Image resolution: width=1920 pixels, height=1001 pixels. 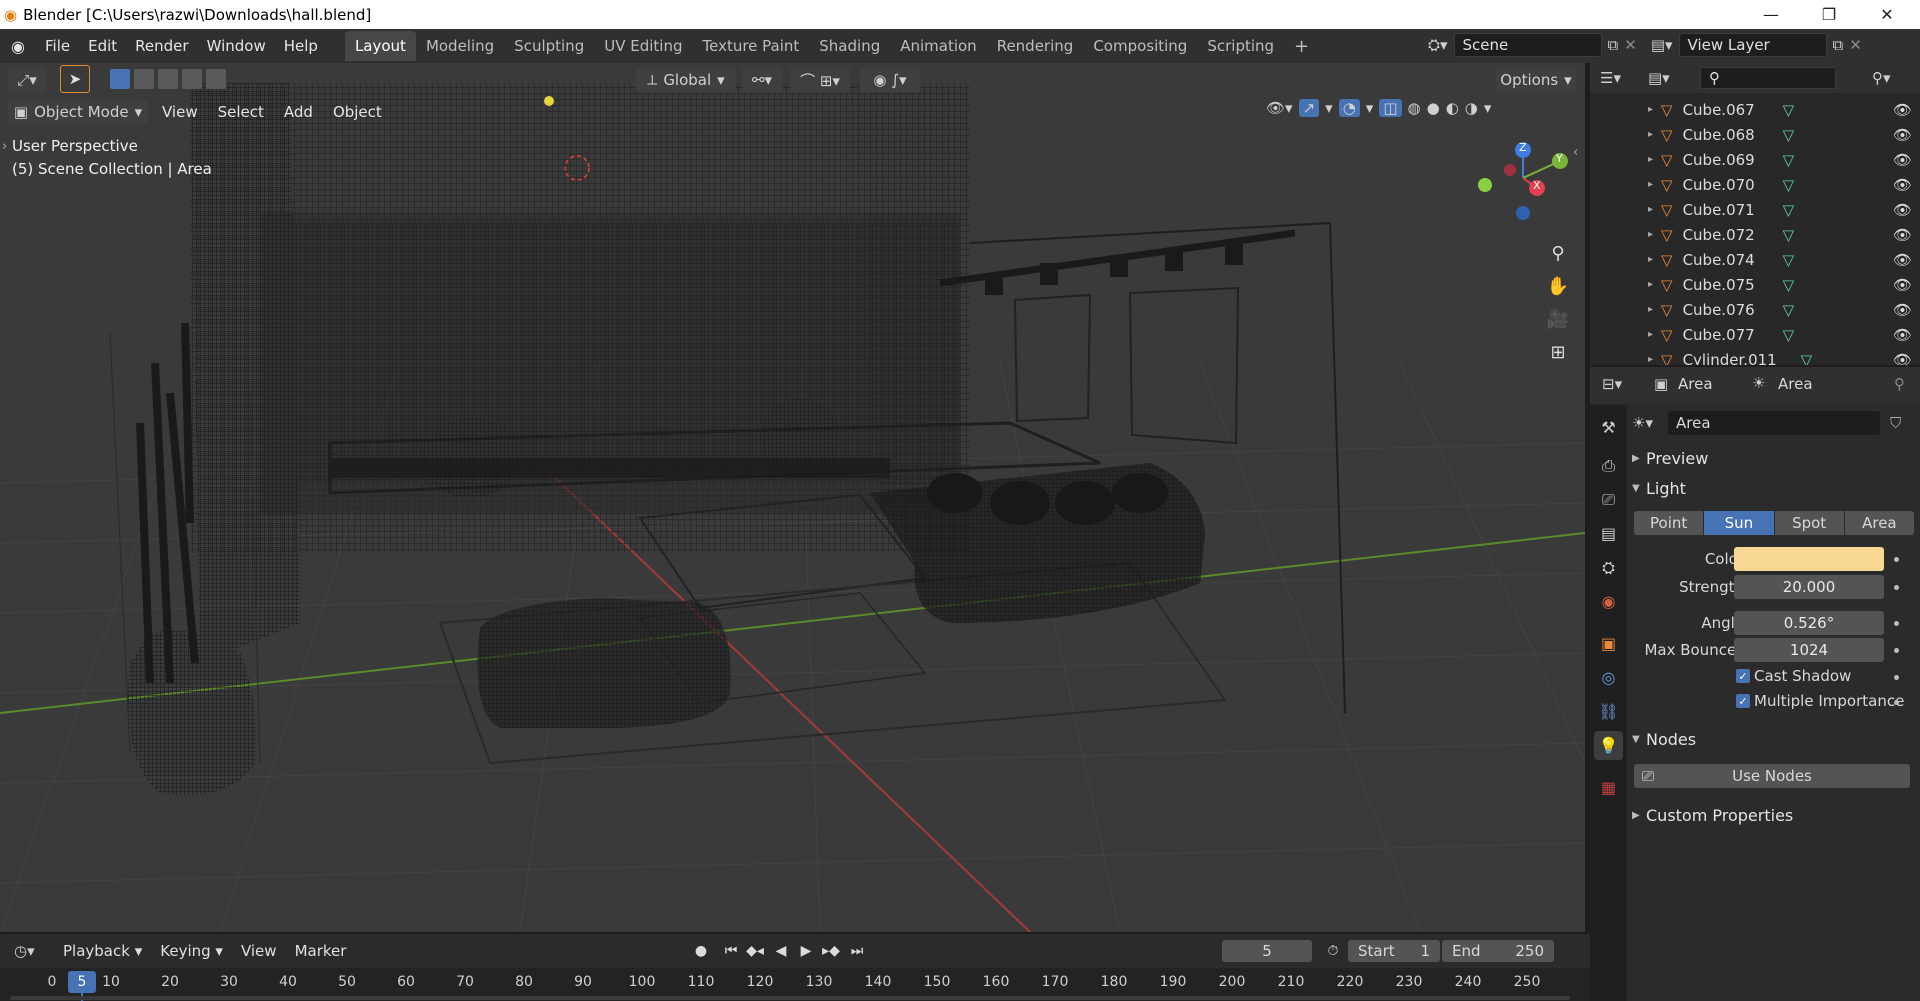 I want to click on material-shading-icon: ◐, so click(x=1452, y=108).